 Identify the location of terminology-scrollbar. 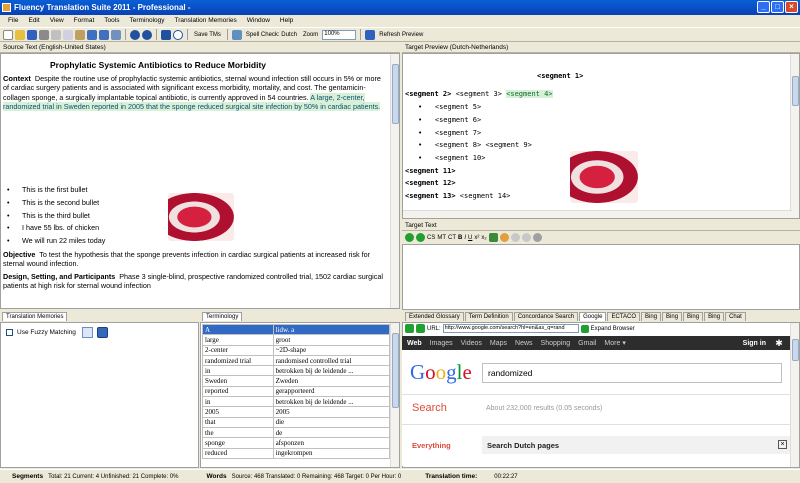
(394, 395).